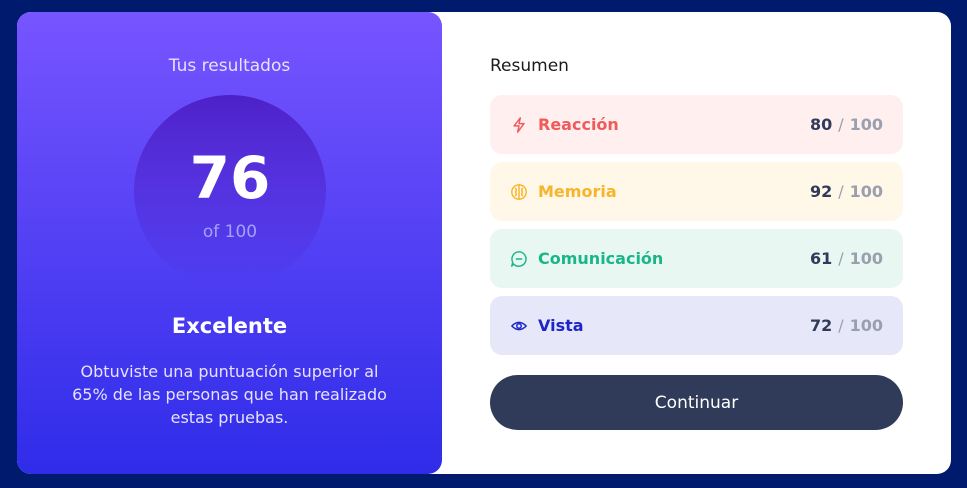 This screenshot has width=967, height=488. I want to click on score-value: 76, so click(230, 178).